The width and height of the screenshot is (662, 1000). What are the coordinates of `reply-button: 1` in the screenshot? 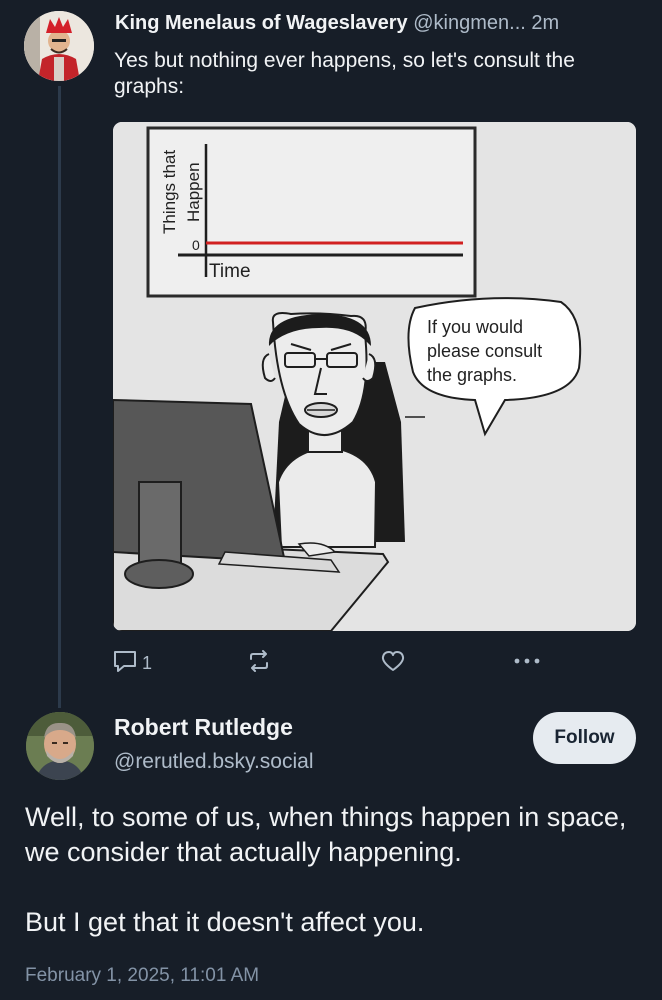 It's located at (132, 663).